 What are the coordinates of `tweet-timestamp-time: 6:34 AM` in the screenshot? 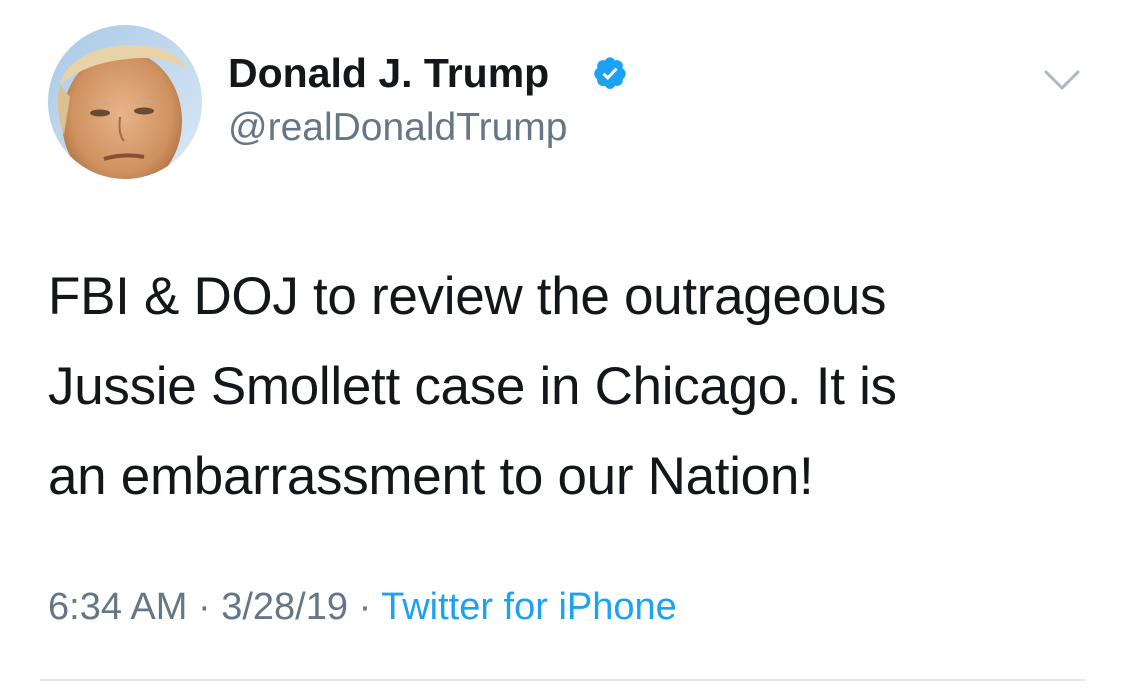 It's located at (117, 607).